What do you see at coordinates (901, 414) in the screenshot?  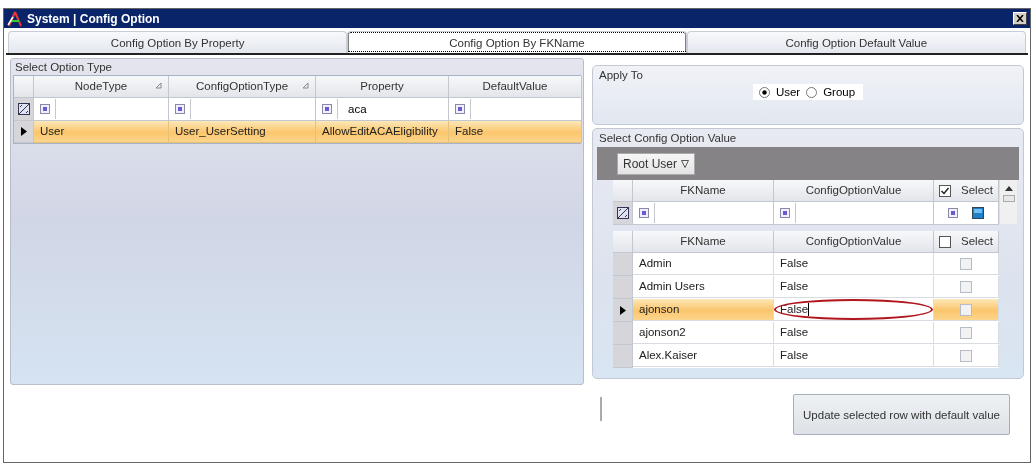 I see `update-button: Update selected row with default value` at bounding box center [901, 414].